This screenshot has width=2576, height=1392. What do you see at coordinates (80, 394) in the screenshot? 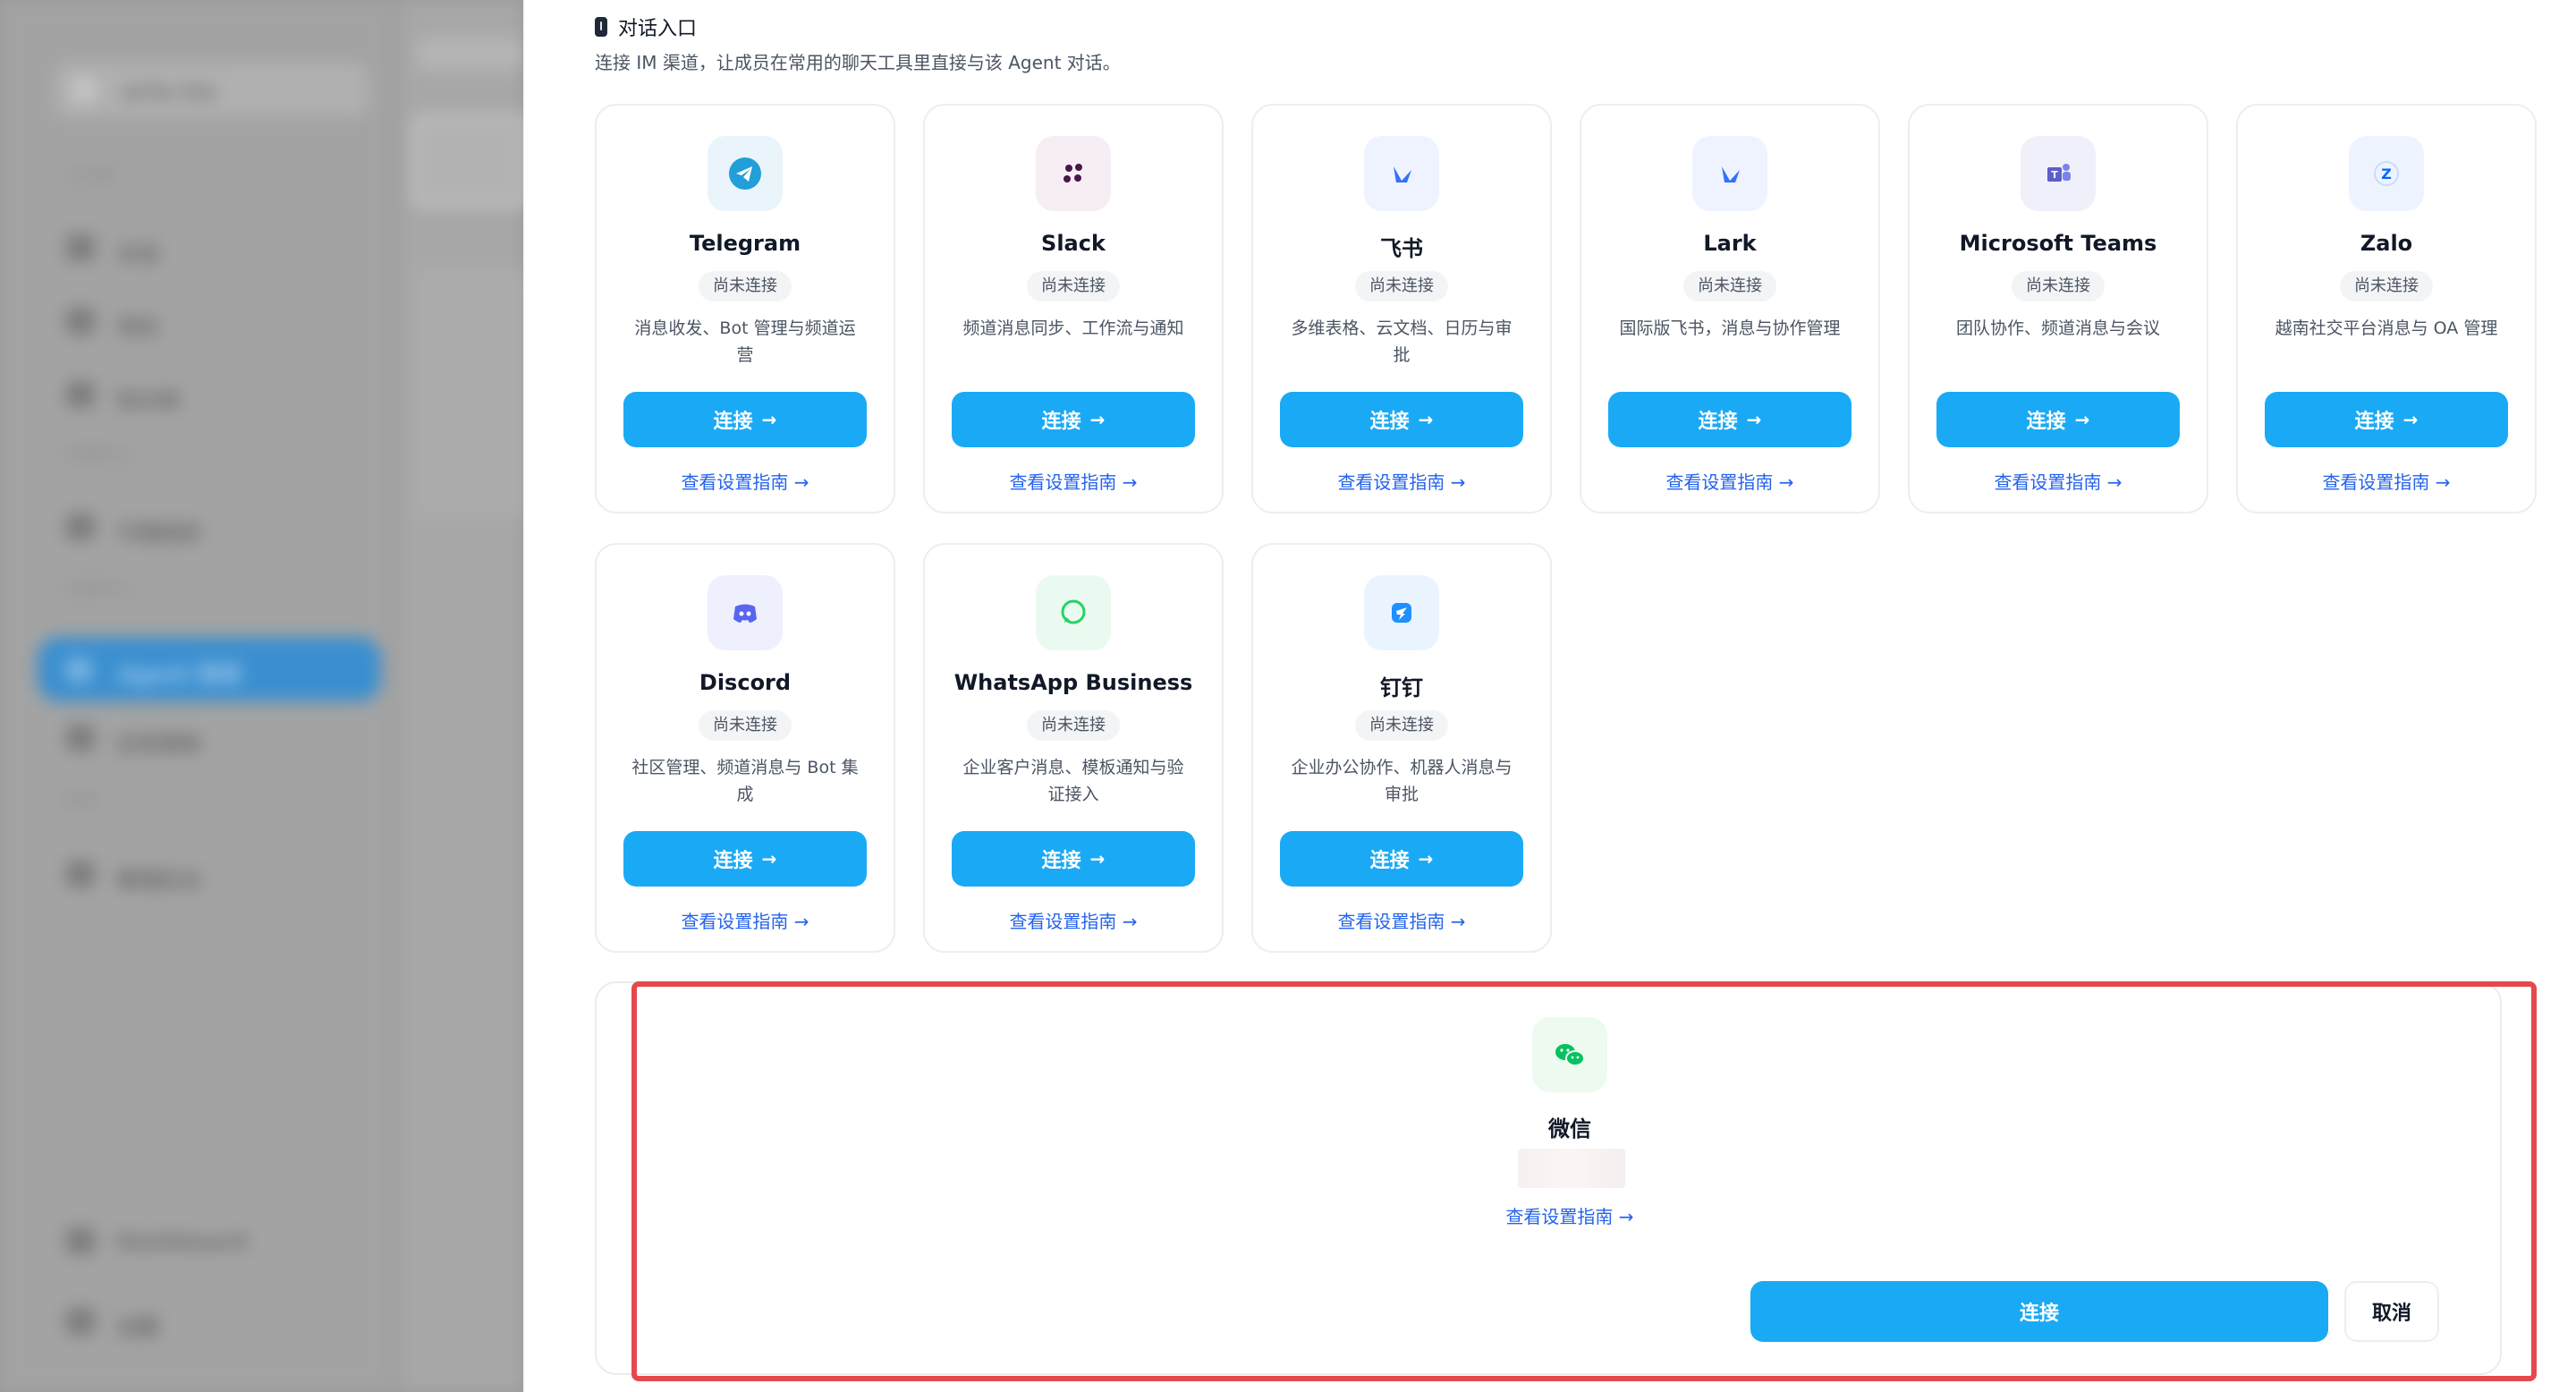
I see `book-icon` at bounding box center [80, 394].